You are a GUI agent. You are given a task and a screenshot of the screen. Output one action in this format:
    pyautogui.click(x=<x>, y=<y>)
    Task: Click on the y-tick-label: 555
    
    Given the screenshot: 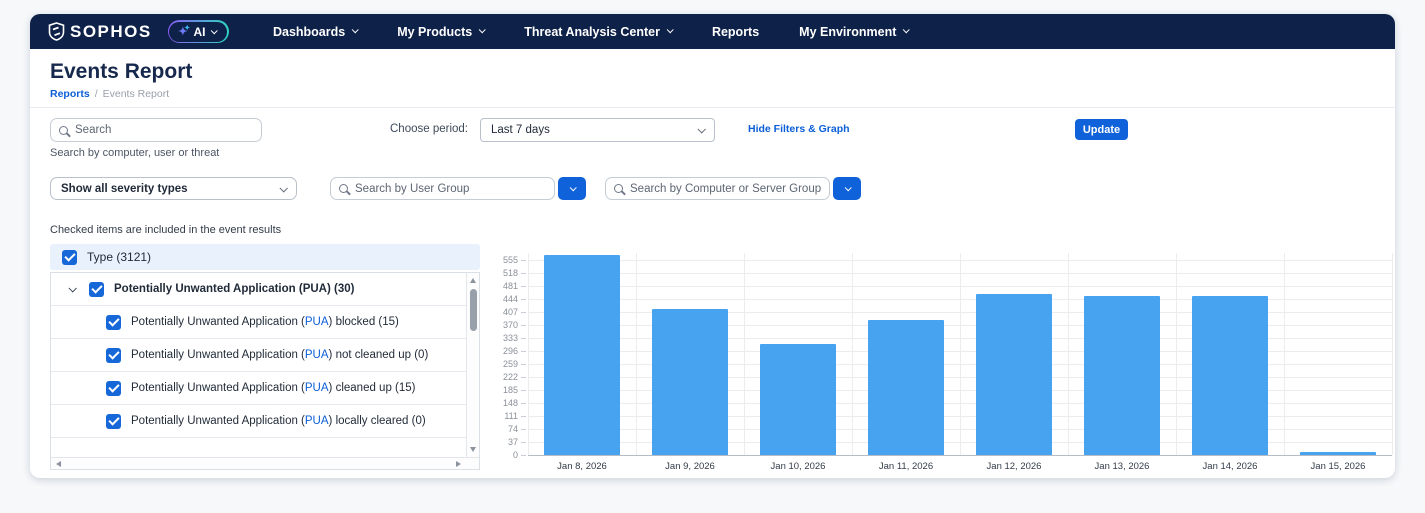 What is the action you would take?
    pyautogui.click(x=510, y=260)
    